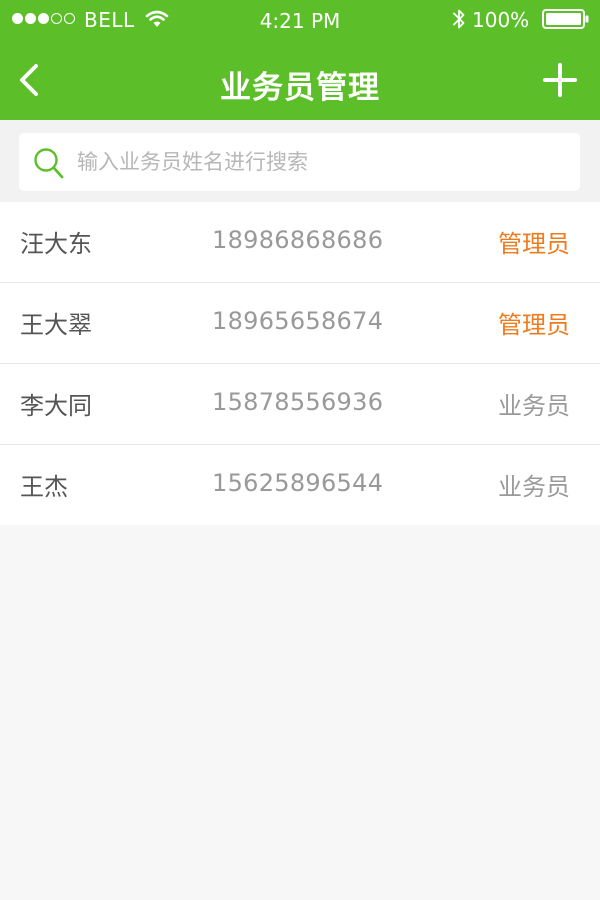 This screenshot has height=900, width=600. I want to click on table-row: 王大翠 18965658674 管理员, so click(300, 323).